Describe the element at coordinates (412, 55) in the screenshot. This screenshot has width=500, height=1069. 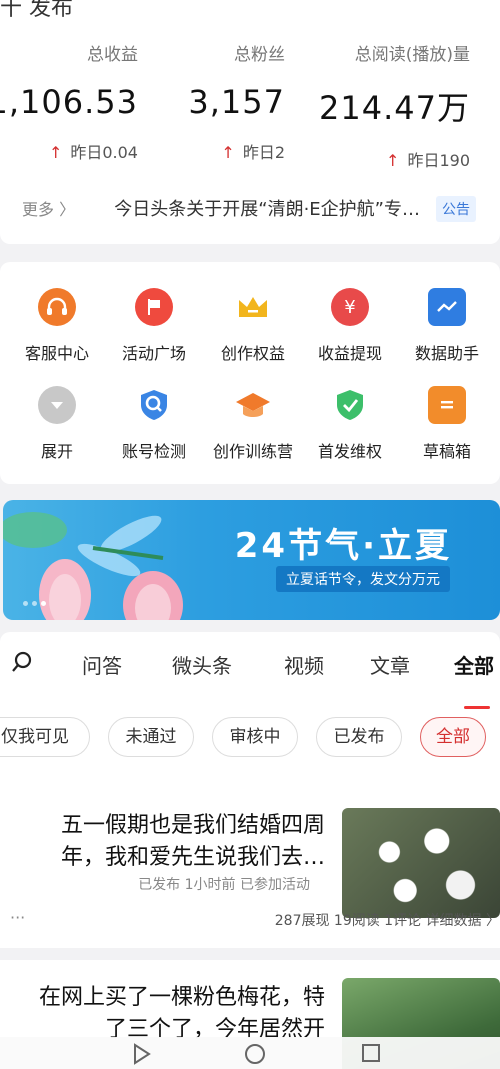
I see `stat-label: 总阅读(播放)量` at that location.